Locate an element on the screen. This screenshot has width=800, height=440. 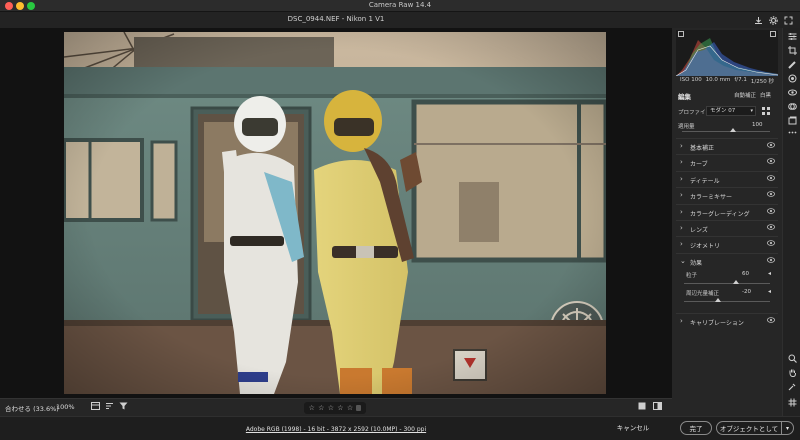
panel-section-0: › 基本補正 is located at coordinates (727, 145).